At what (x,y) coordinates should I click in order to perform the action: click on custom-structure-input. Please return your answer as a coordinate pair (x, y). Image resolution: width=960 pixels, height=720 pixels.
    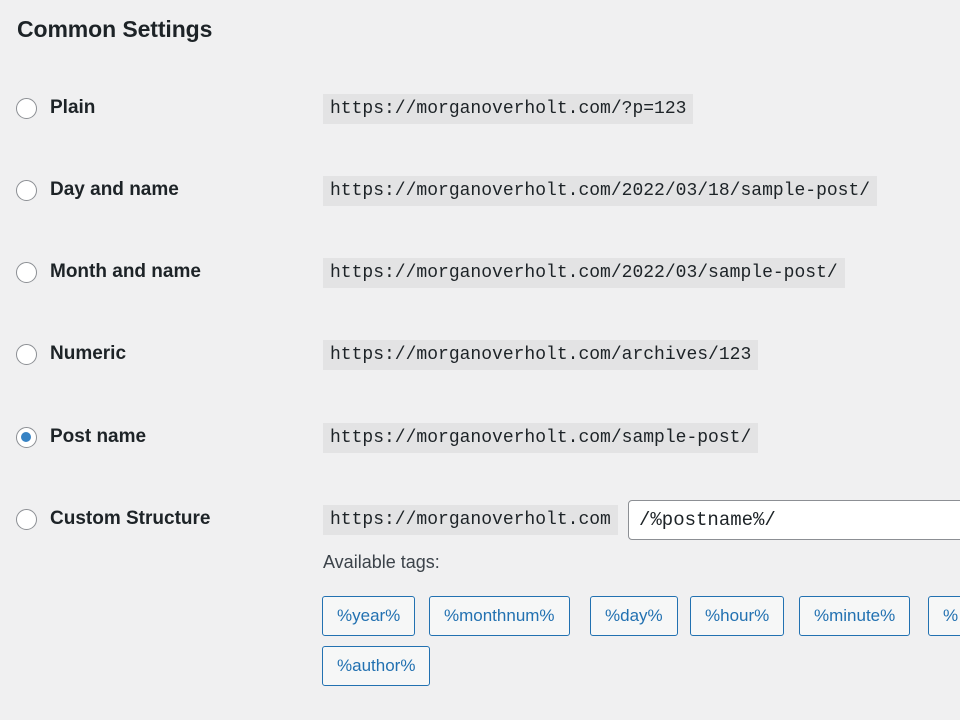
    Looking at the image, I should click on (794, 520).